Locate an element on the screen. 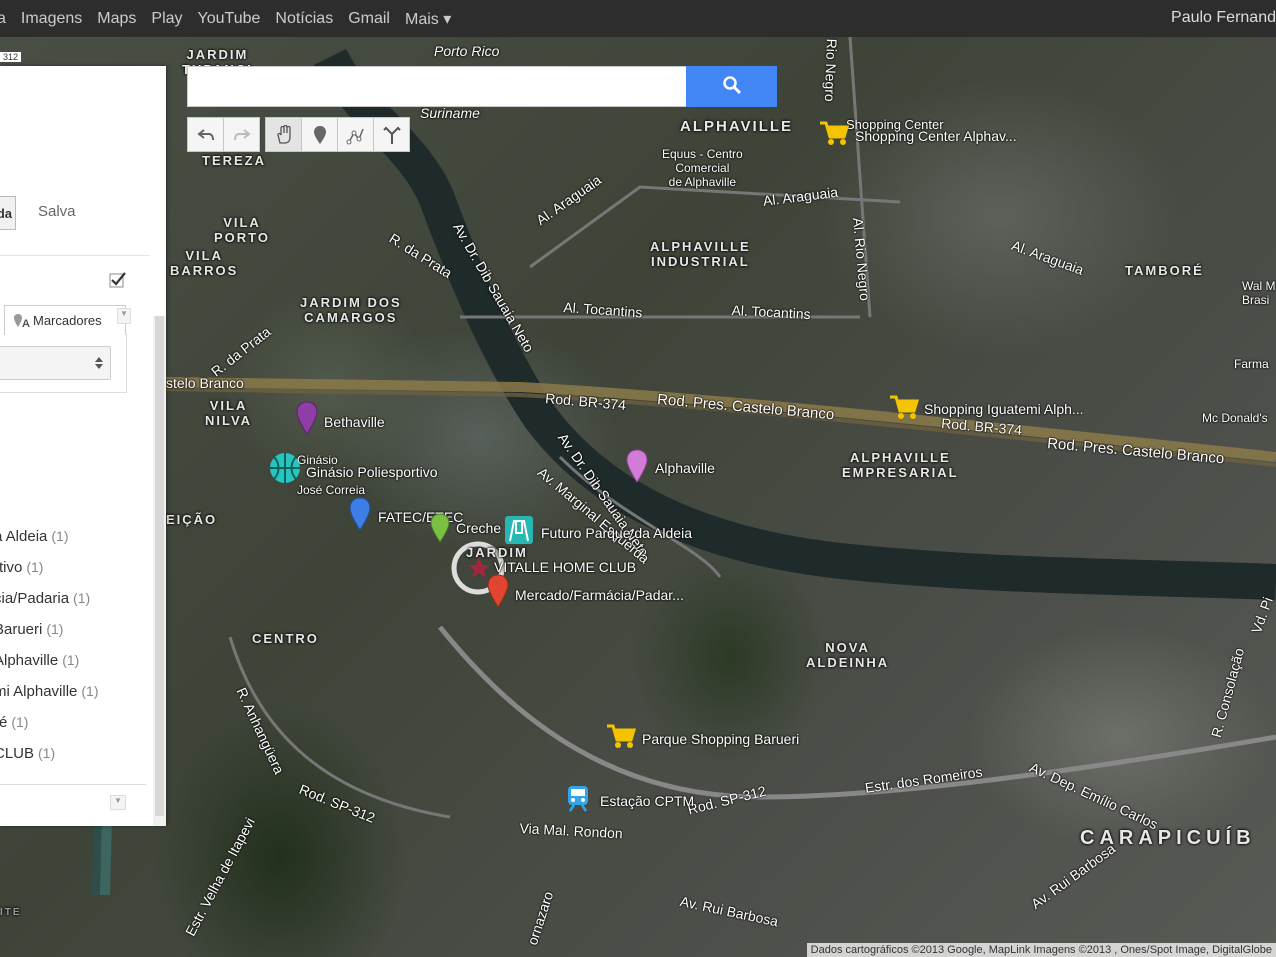 The width and height of the screenshot is (1276, 957). save-status: Salva is located at coordinates (57, 211).